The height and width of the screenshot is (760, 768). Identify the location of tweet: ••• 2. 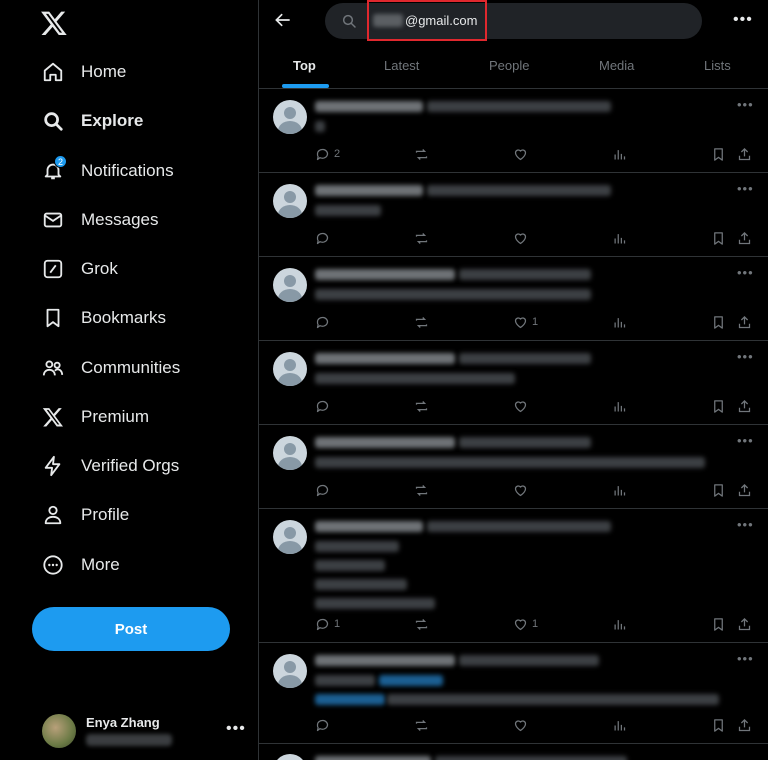
(513, 131).